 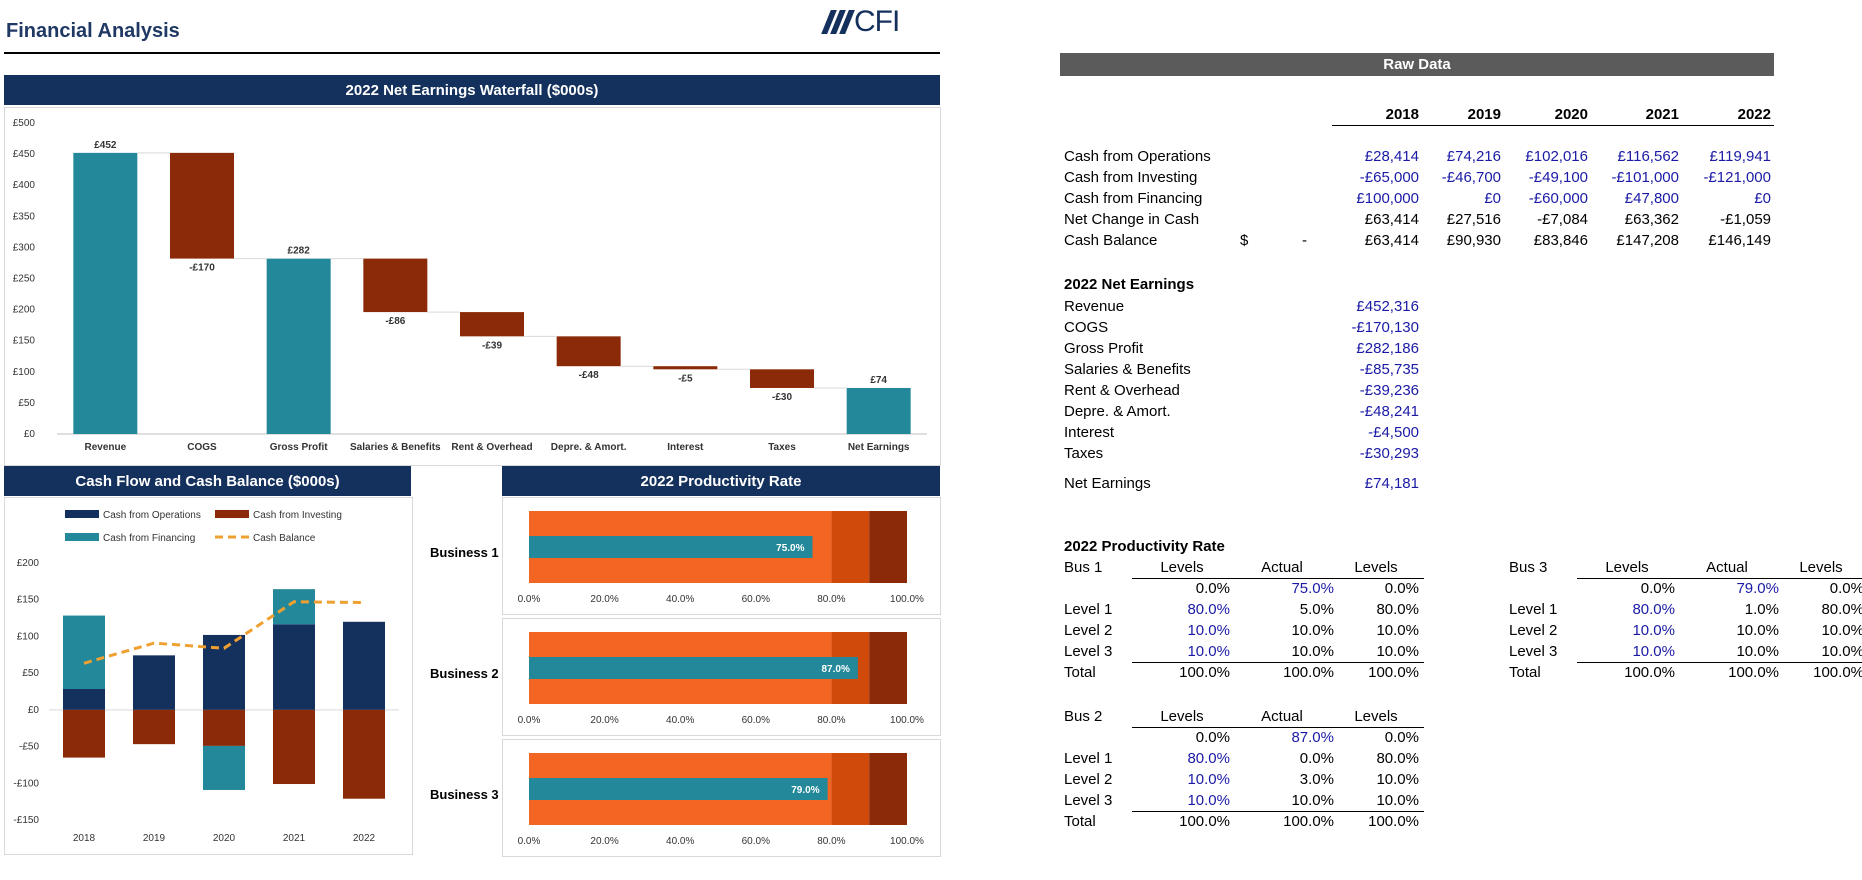 What do you see at coordinates (1762, 198) in the screenshot?
I see `cell-value: £0` at bounding box center [1762, 198].